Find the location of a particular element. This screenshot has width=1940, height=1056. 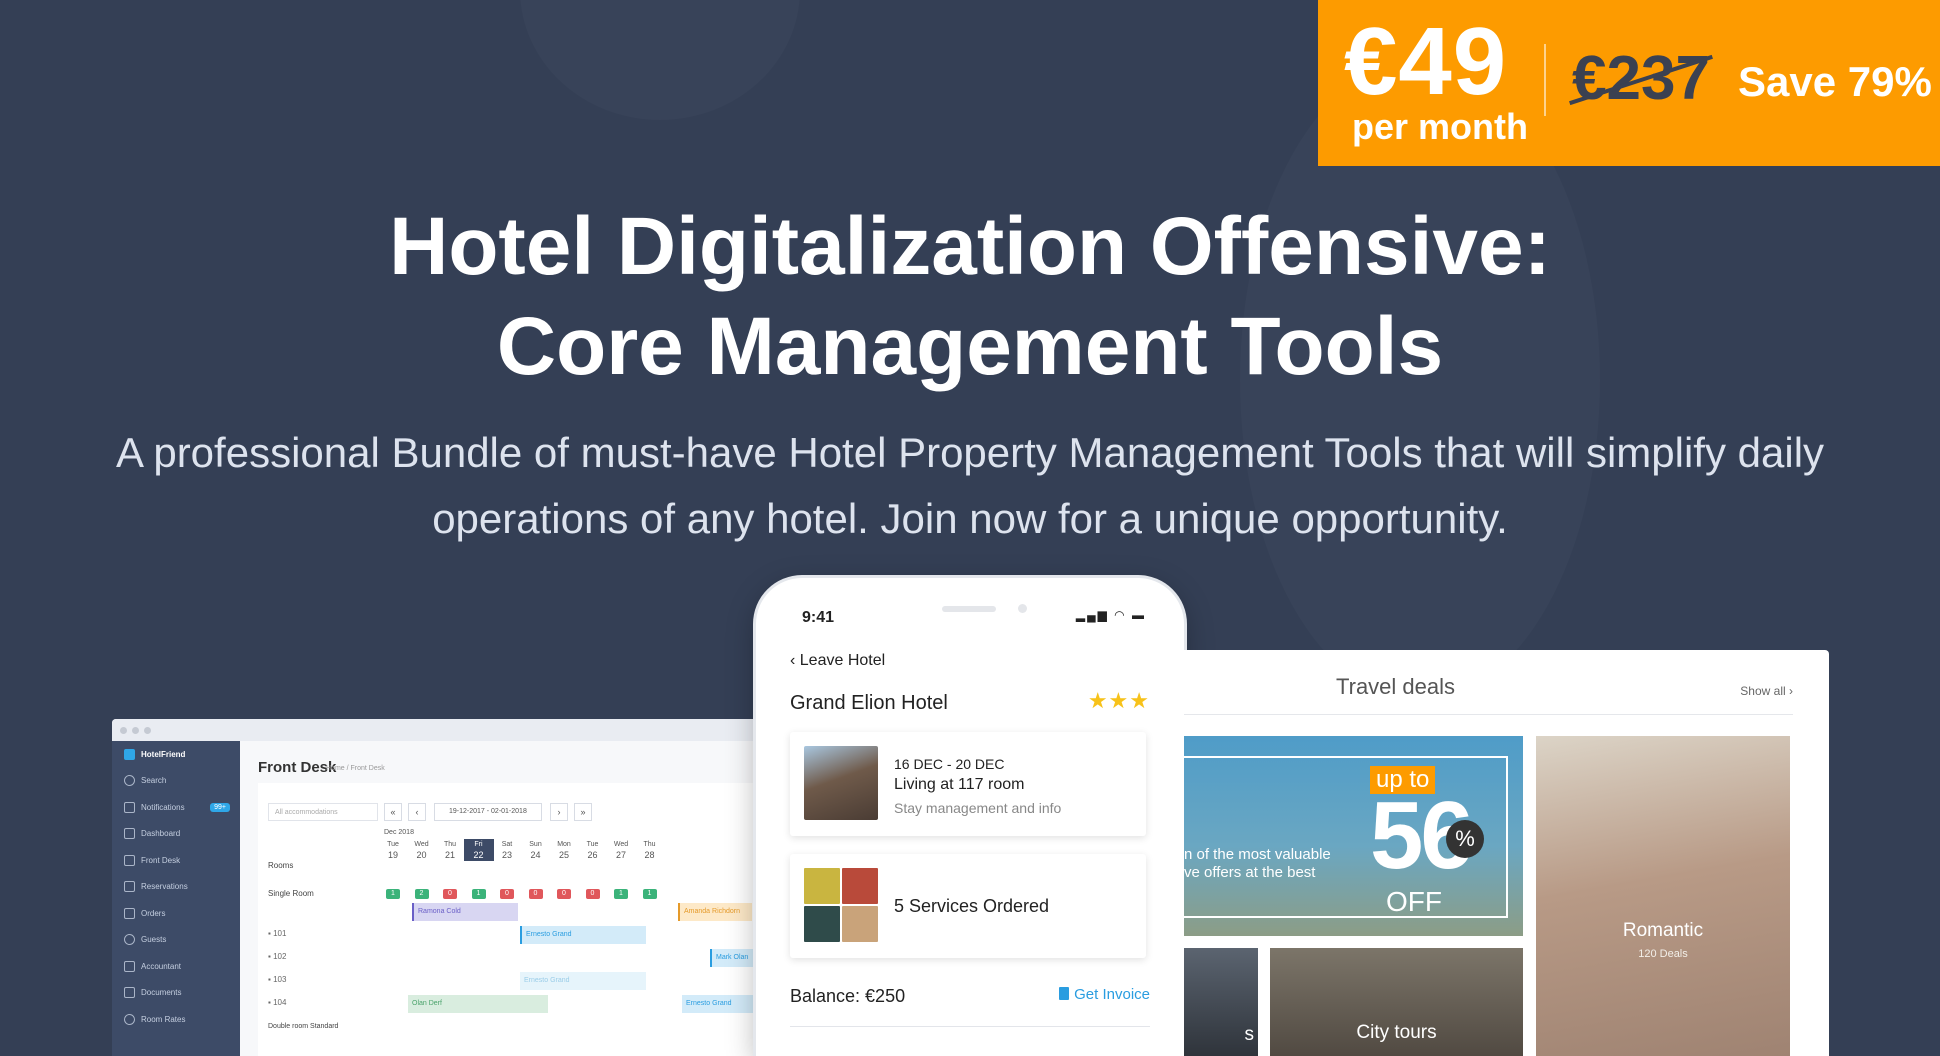

deal-partial-title: s is located at coordinates (1249, 1034).